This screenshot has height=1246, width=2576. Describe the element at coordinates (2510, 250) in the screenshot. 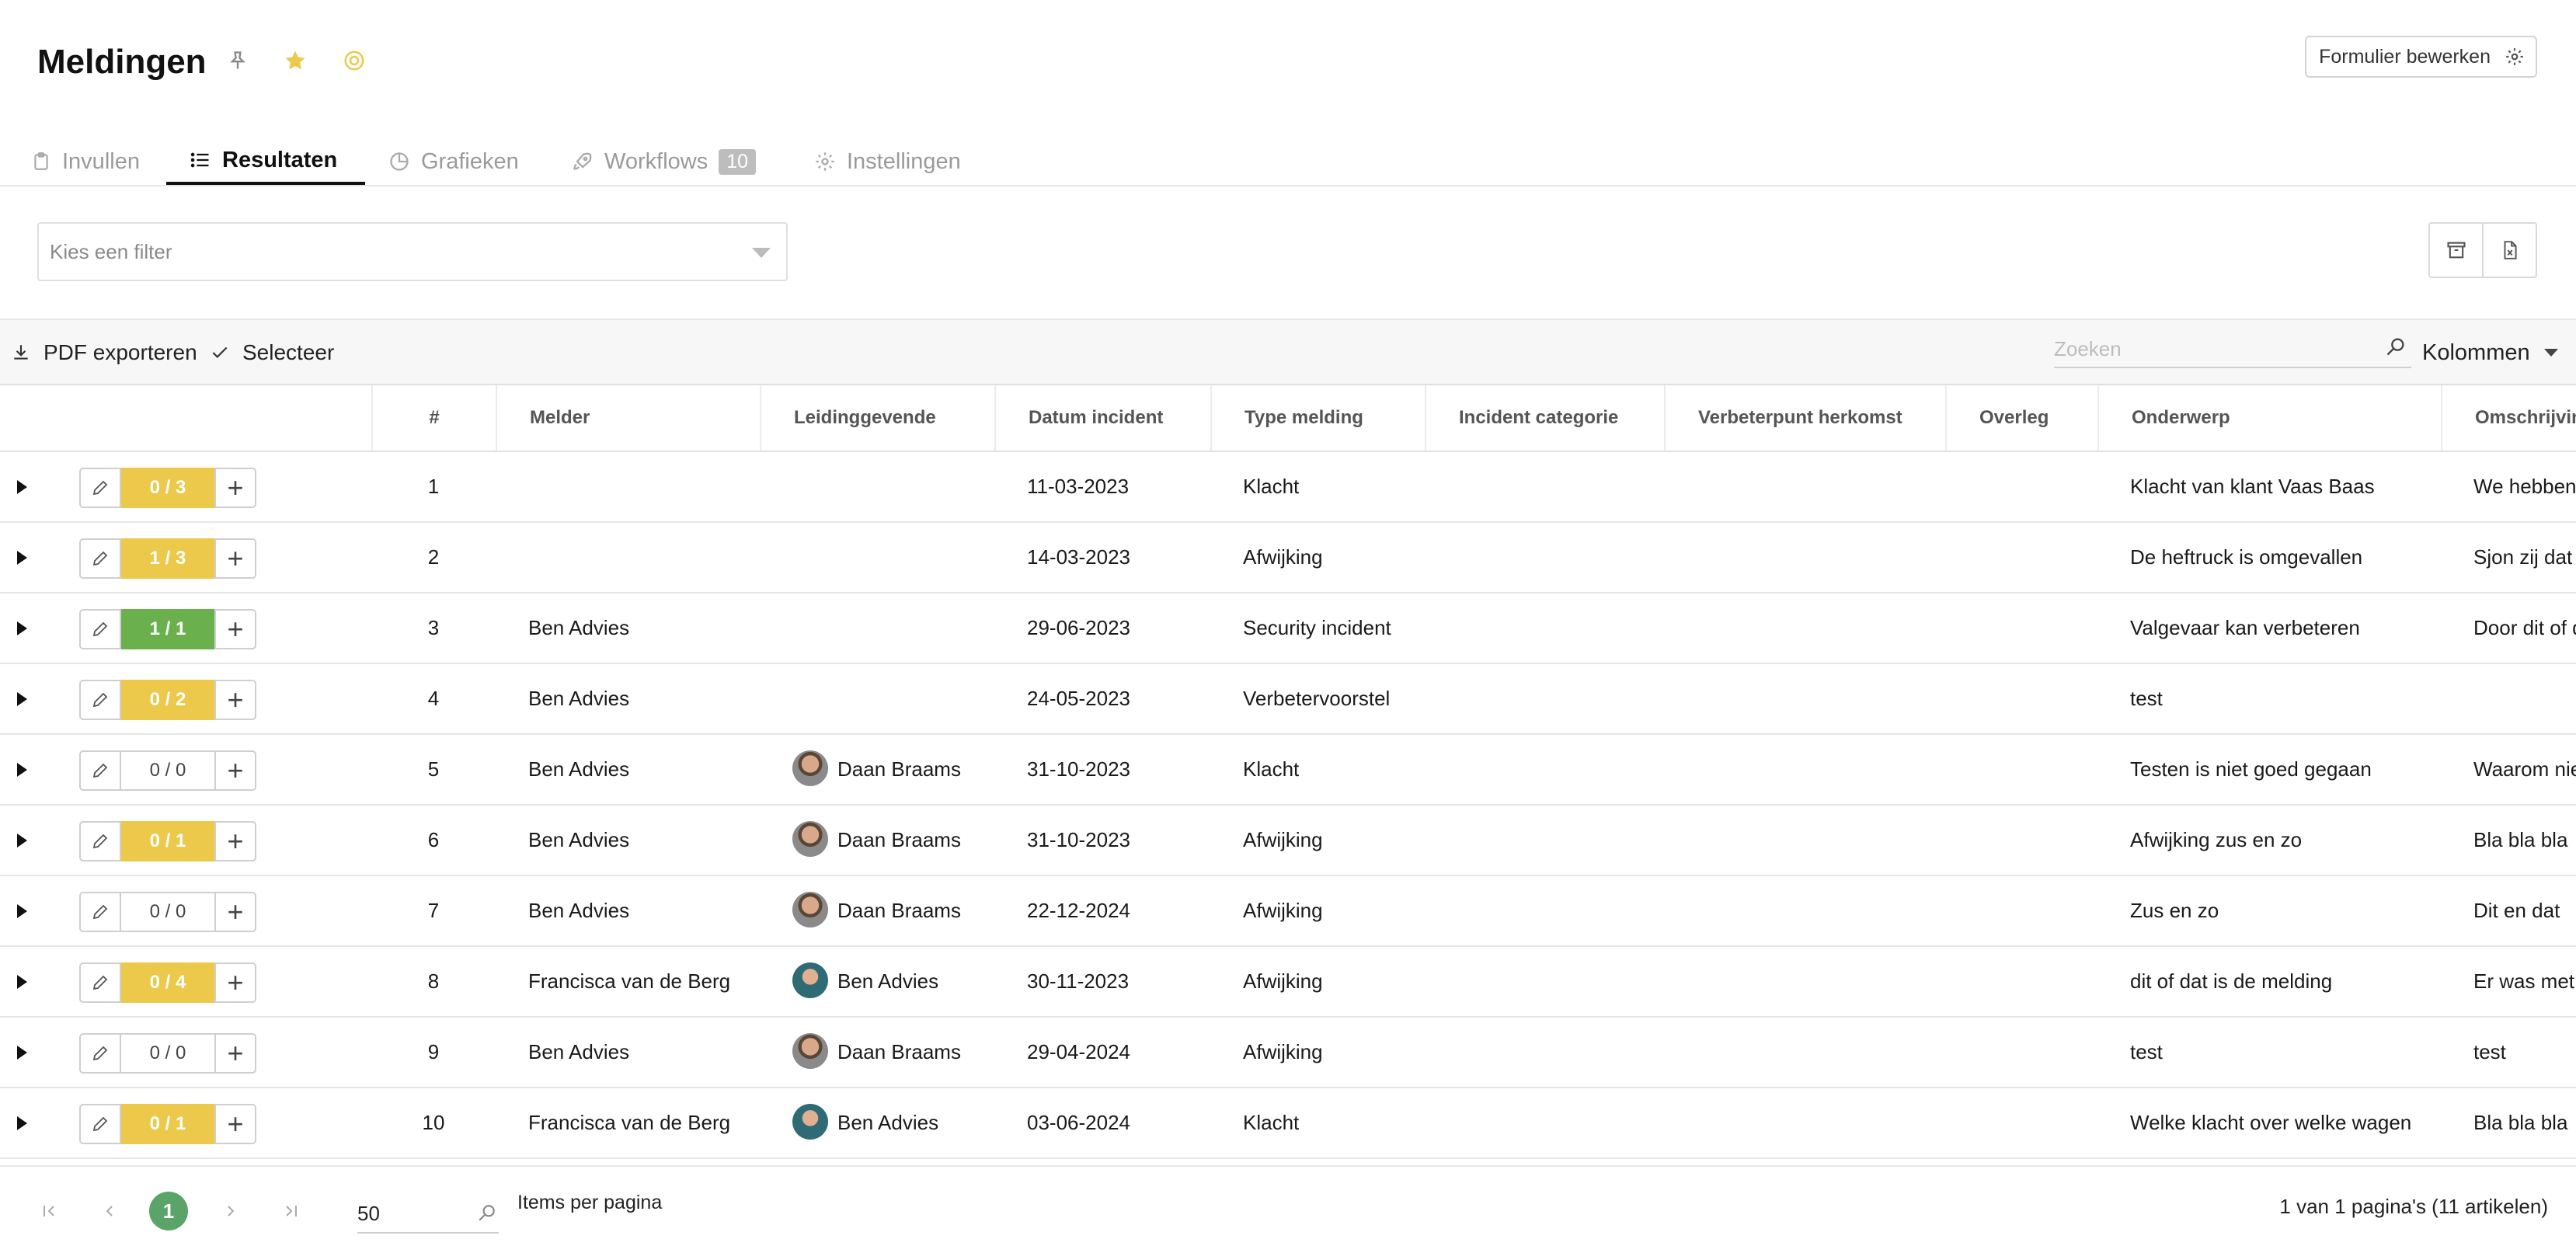

I see `excel-export-button` at that location.